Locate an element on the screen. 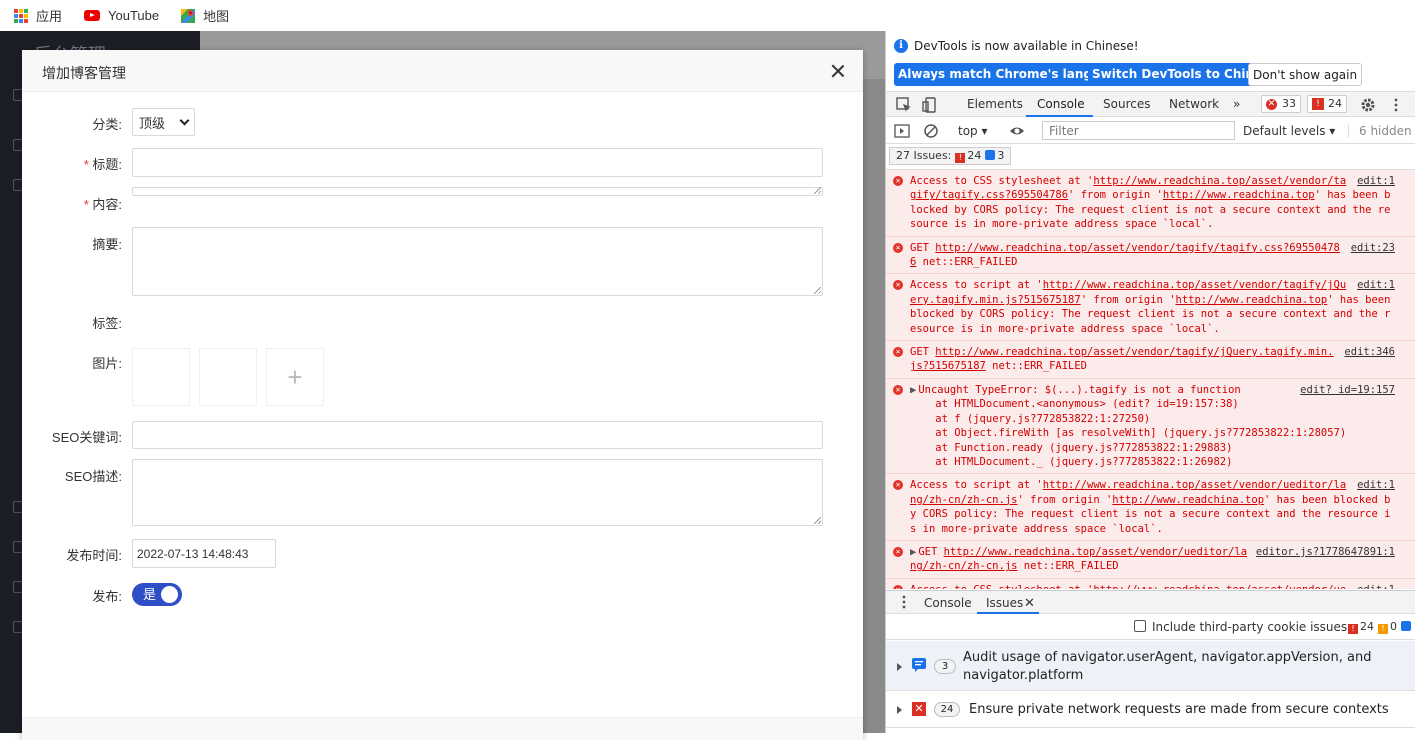 The height and width of the screenshot is (740, 1415). tab-elements: Elements is located at coordinates (995, 104).